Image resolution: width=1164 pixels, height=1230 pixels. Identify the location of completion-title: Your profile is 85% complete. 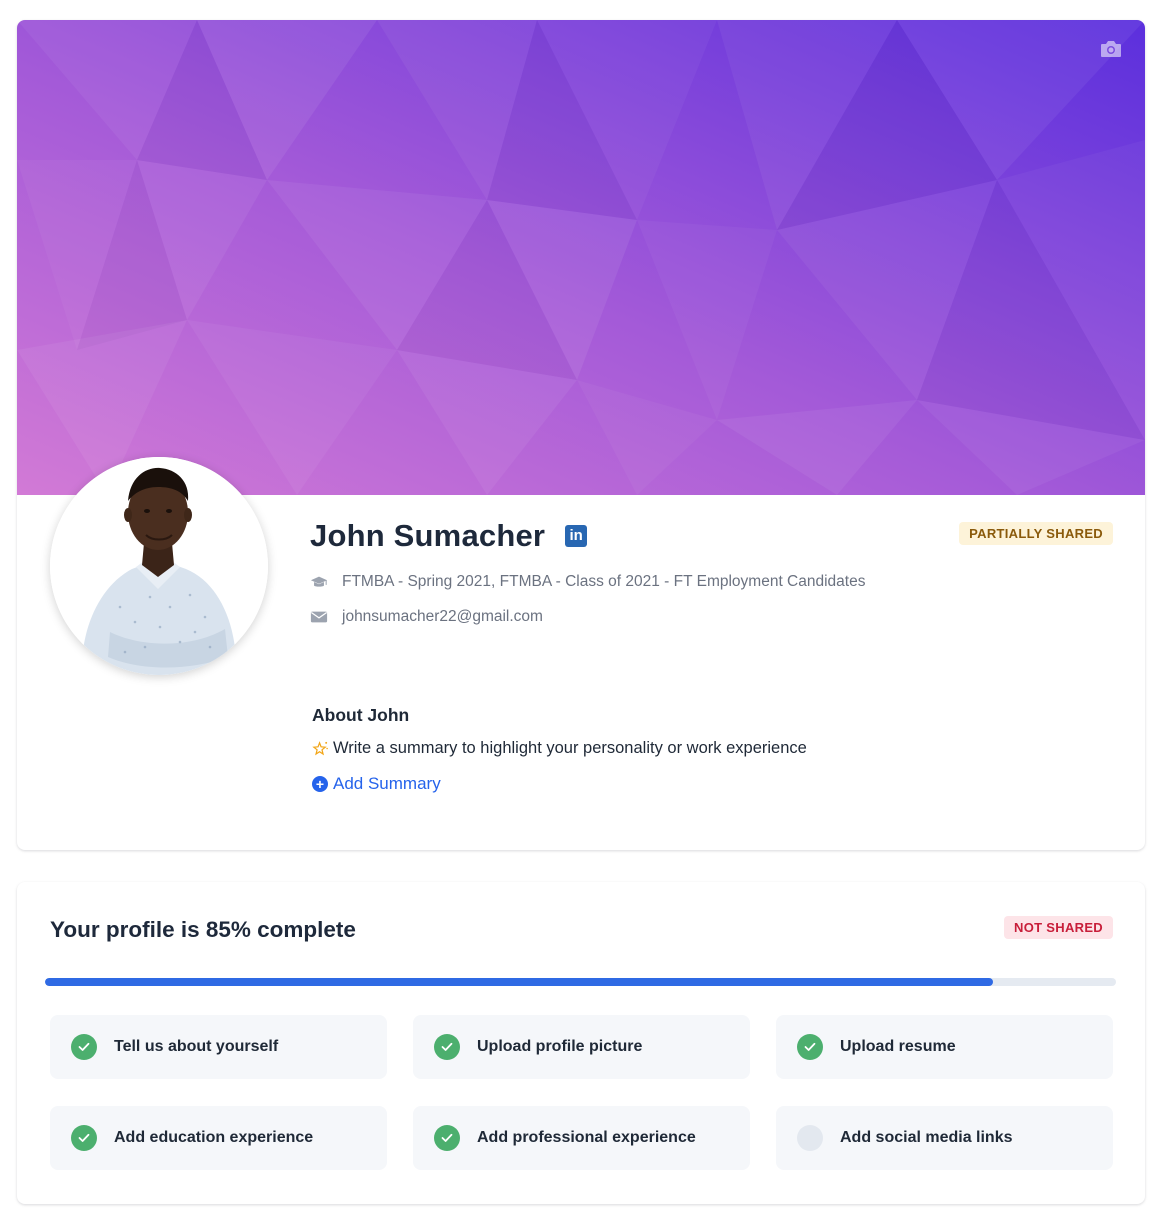
(203, 929).